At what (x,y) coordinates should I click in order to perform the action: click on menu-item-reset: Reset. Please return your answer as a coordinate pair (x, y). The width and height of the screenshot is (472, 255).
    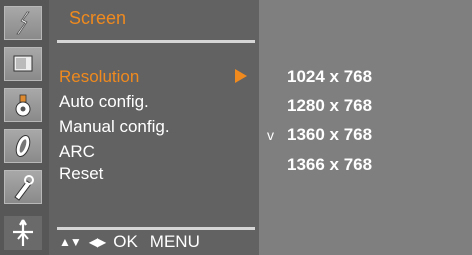
    Looking at the image, I should click on (81, 174).